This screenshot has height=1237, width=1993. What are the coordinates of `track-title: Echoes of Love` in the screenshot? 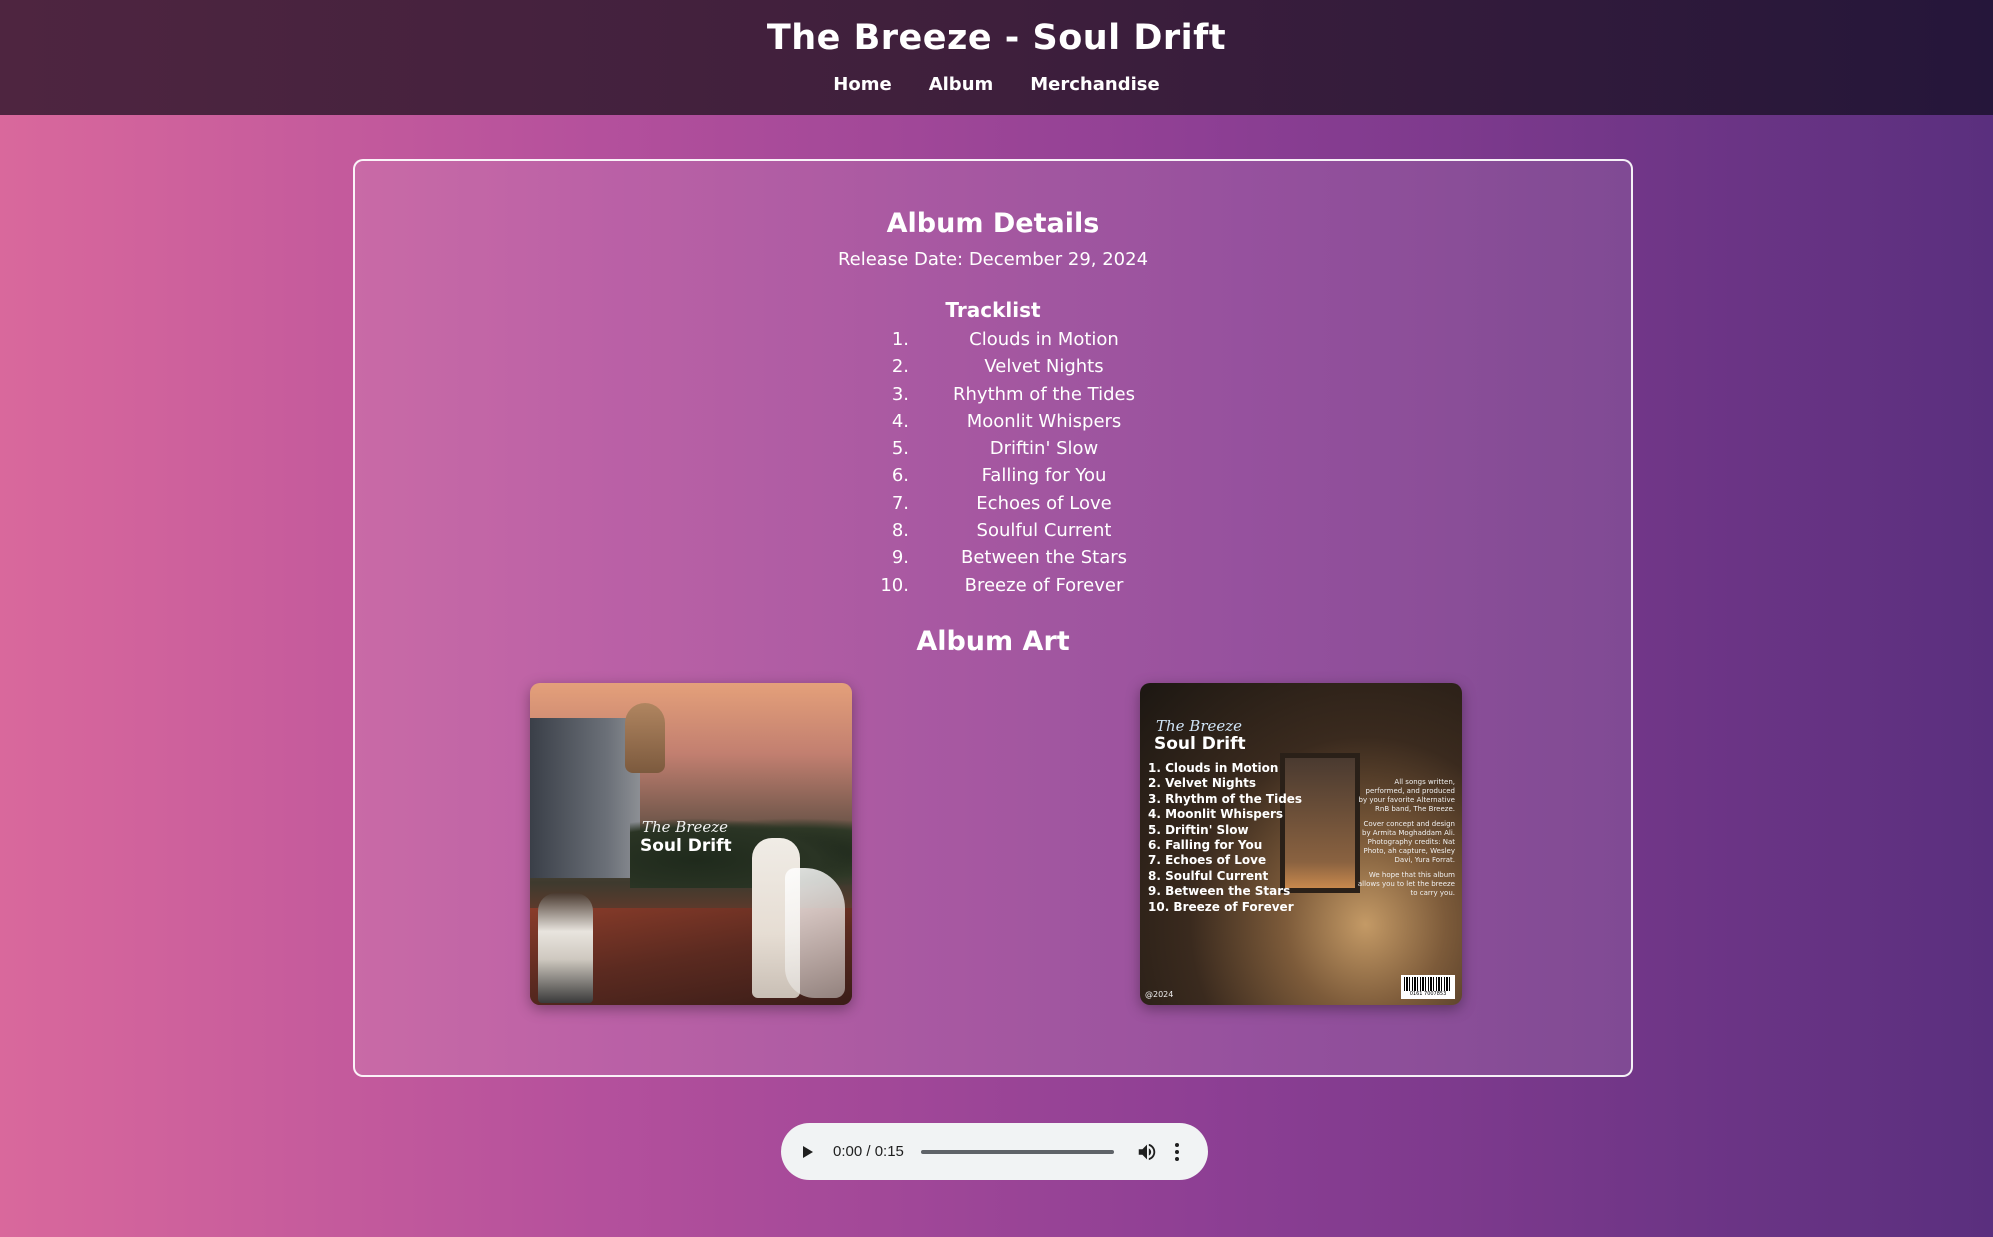 It's located at (1044, 503).